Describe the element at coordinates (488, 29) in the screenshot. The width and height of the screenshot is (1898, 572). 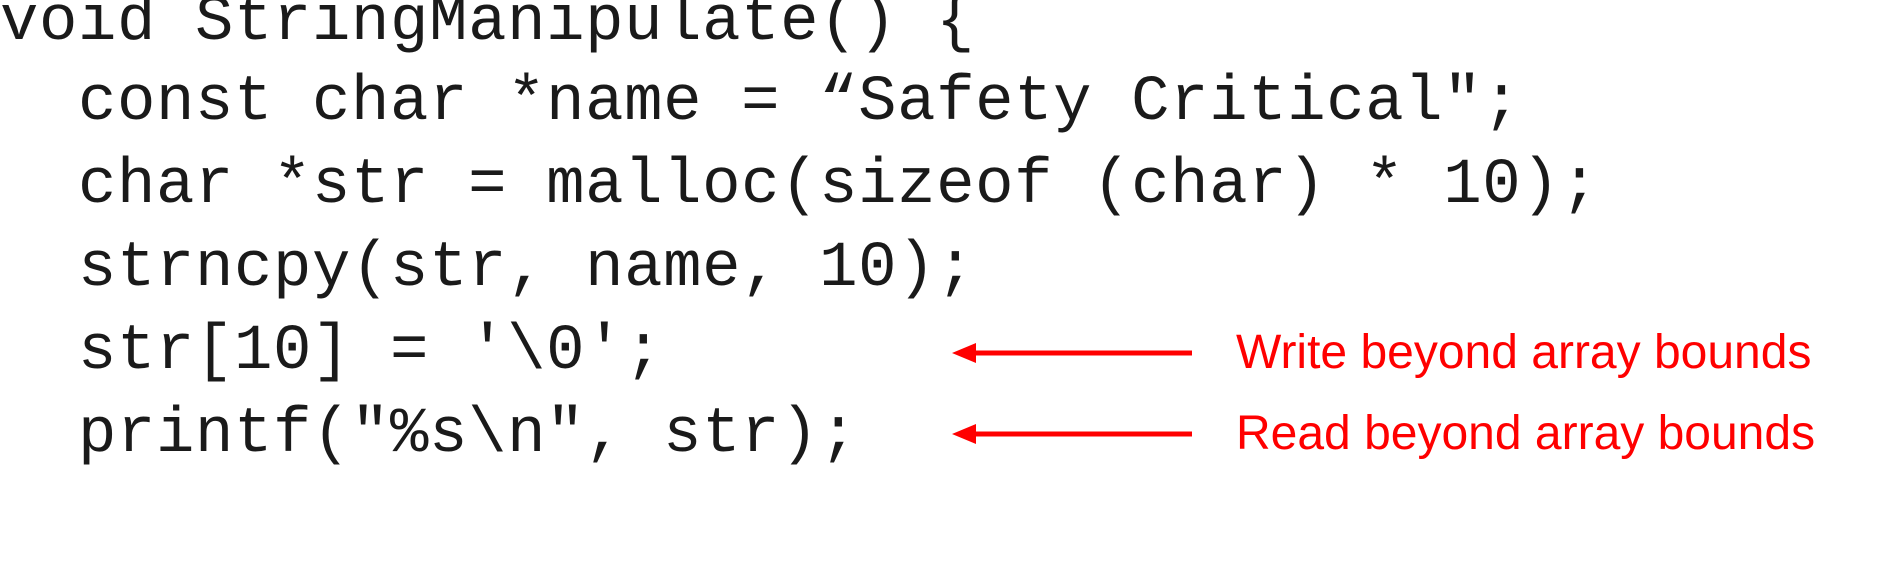
I see `code-line-function-signature: void StringManipulate() {` at that location.